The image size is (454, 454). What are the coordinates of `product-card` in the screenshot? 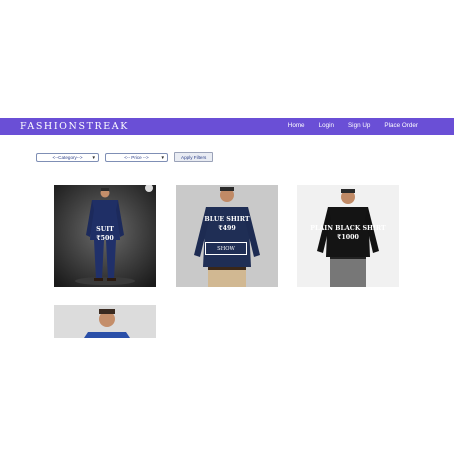 It's located at (105, 321).